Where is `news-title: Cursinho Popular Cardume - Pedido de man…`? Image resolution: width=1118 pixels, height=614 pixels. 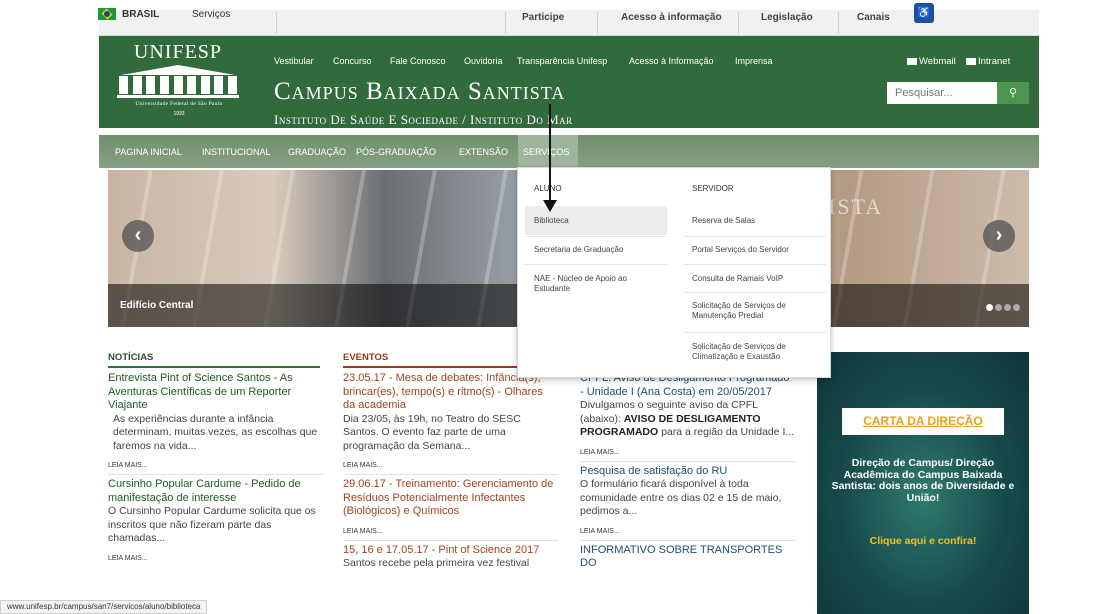
news-title: Cursinho Popular Cardume - Pedido de man… is located at coordinates (215, 491).